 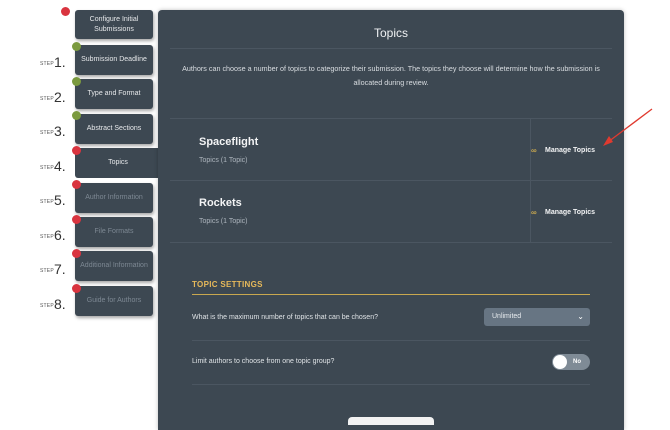 What do you see at coordinates (53, 62) in the screenshot?
I see `step-number: STEP 1.` at bounding box center [53, 62].